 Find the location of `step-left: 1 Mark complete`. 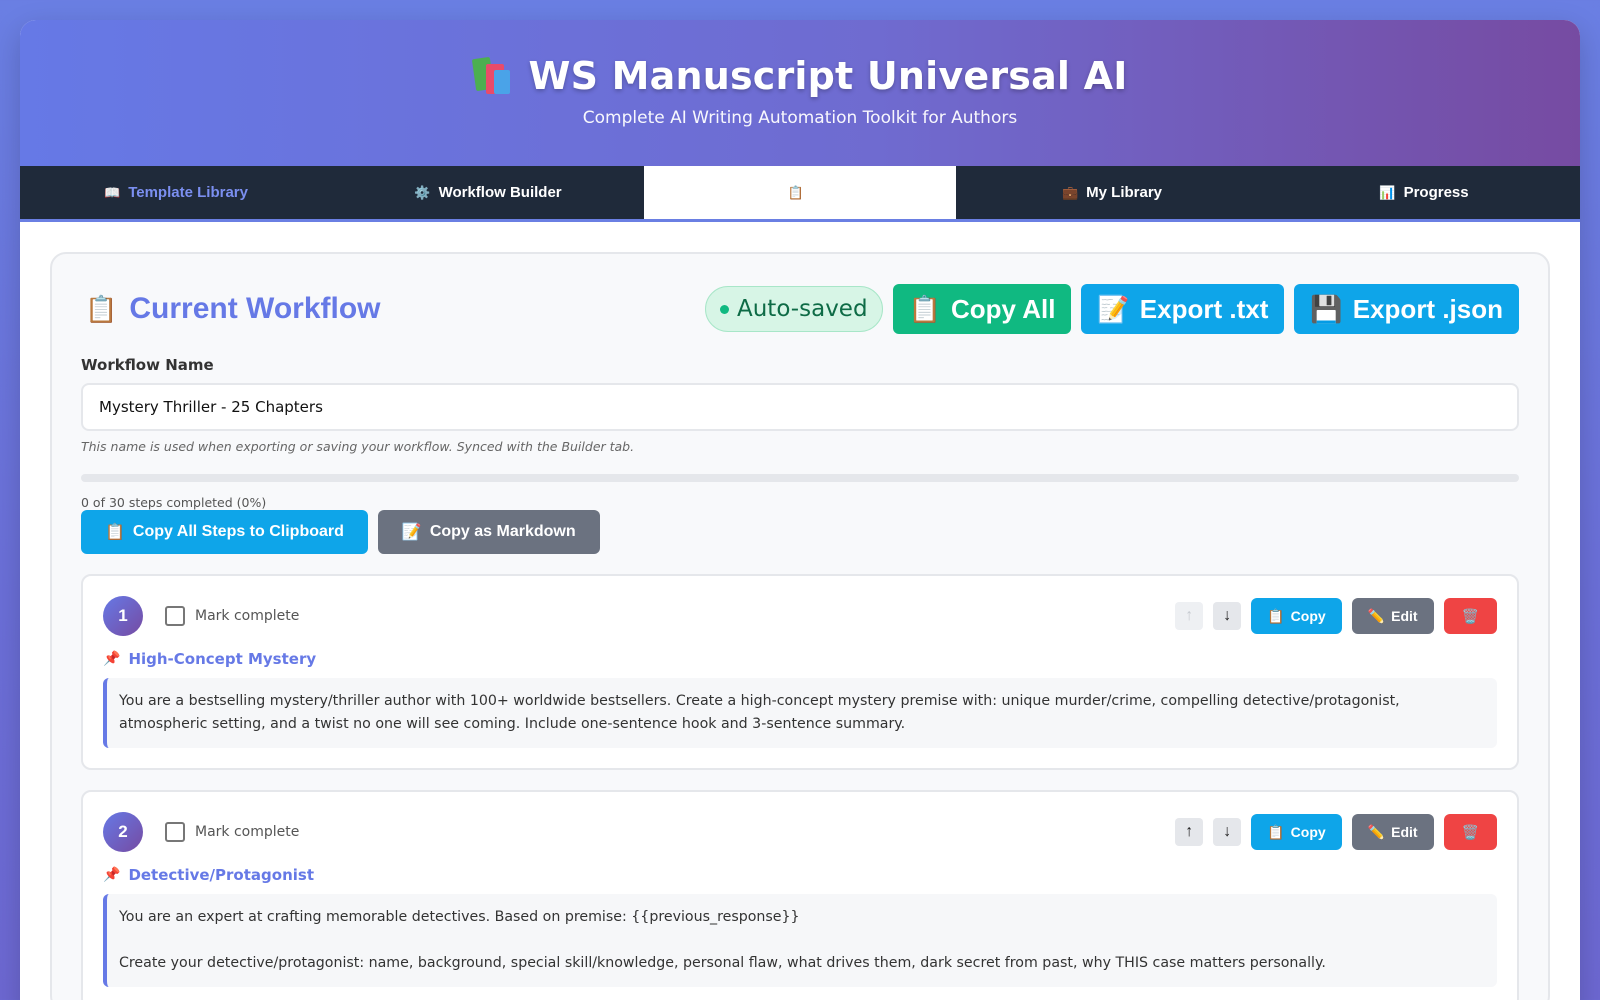

step-left: 1 Mark complete is located at coordinates (201, 616).